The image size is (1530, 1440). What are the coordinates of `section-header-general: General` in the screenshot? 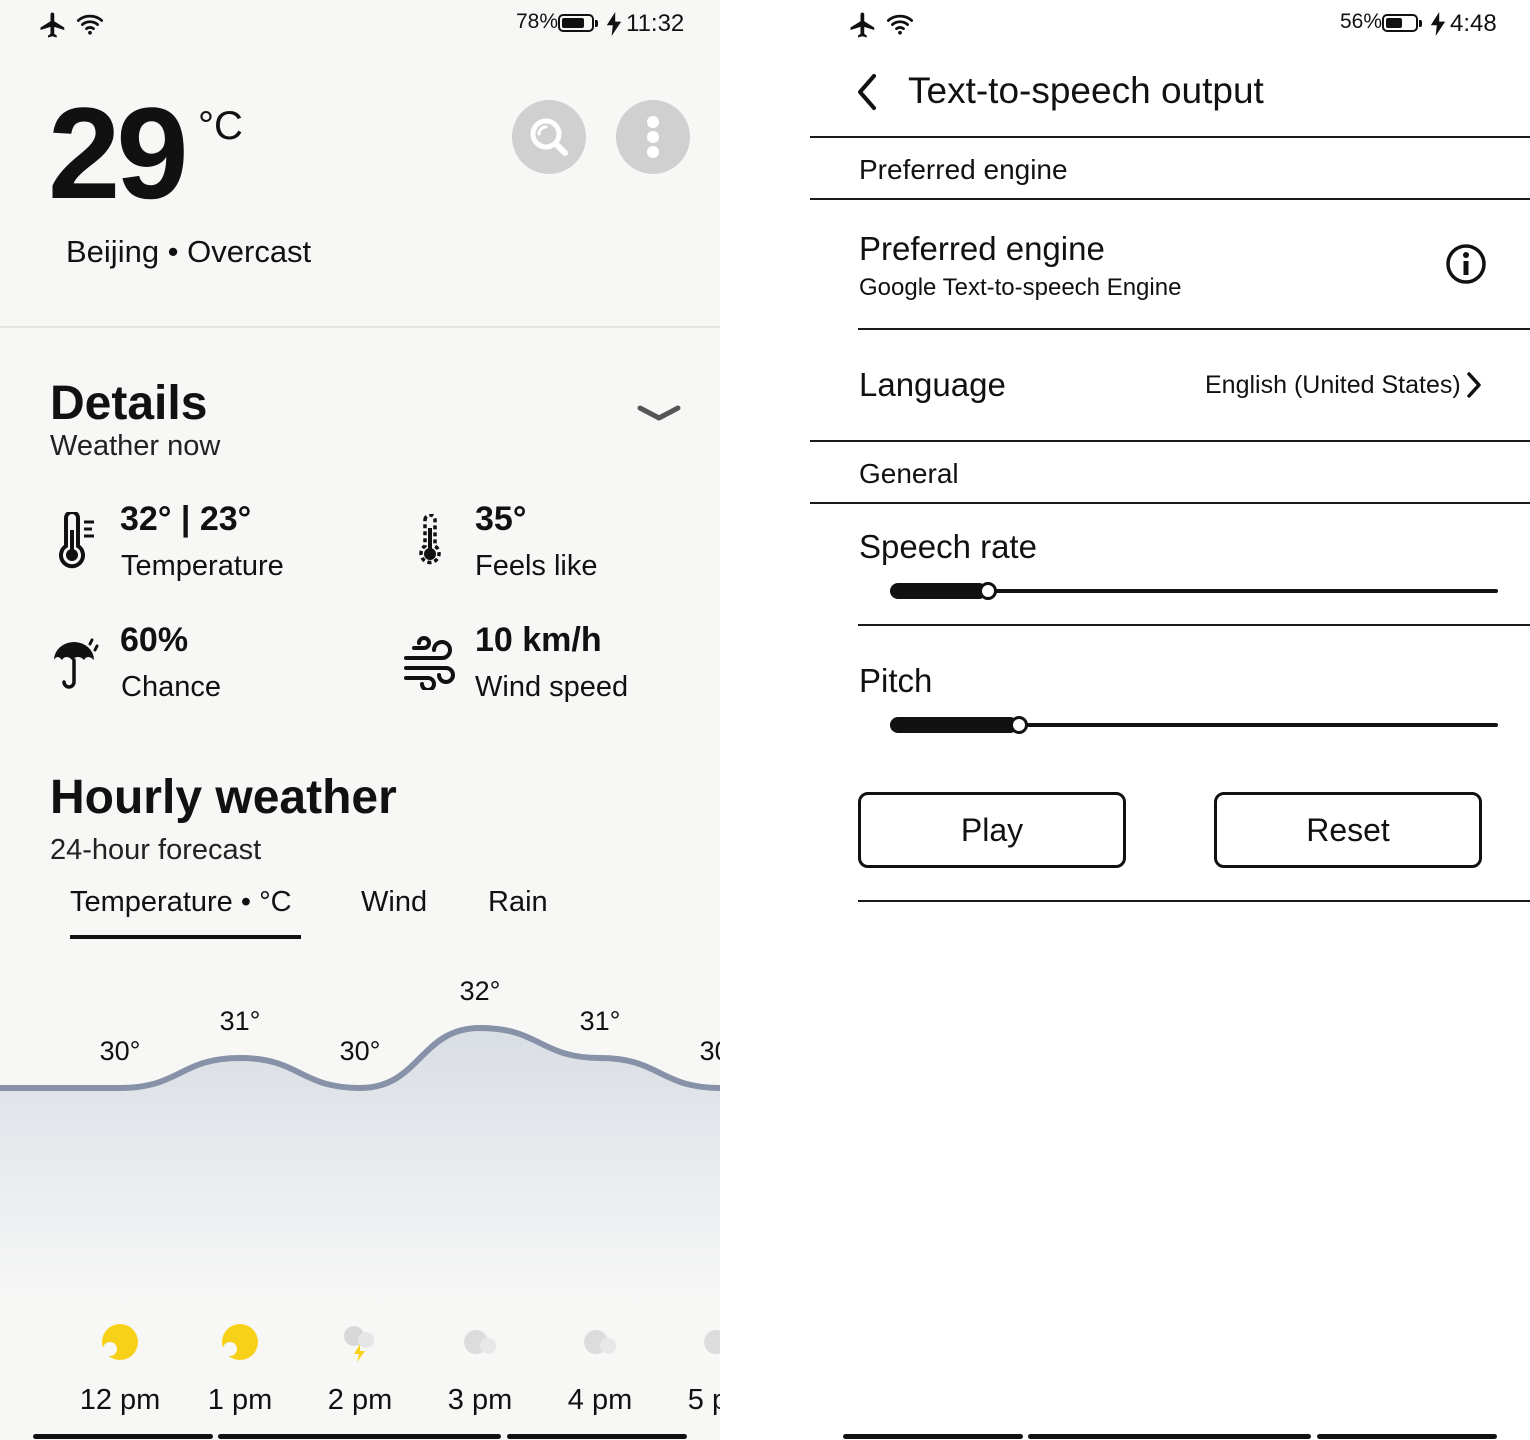 It's located at (909, 473).